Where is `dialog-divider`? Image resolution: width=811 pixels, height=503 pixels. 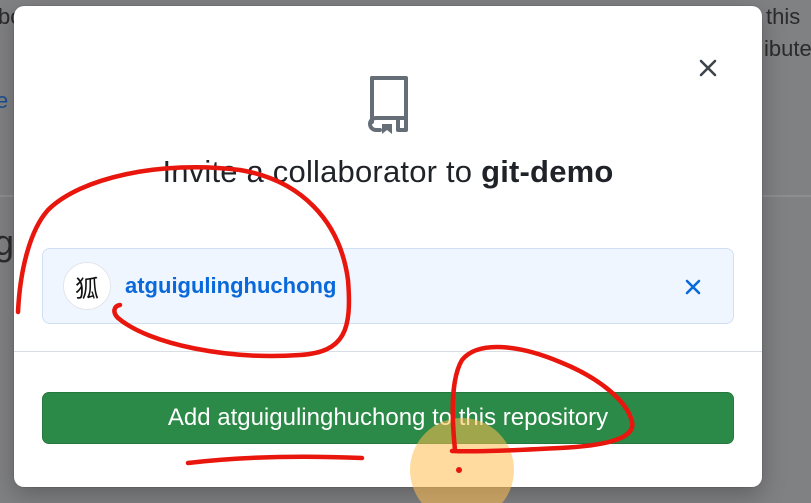 dialog-divider is located at coordinates (388, 351).